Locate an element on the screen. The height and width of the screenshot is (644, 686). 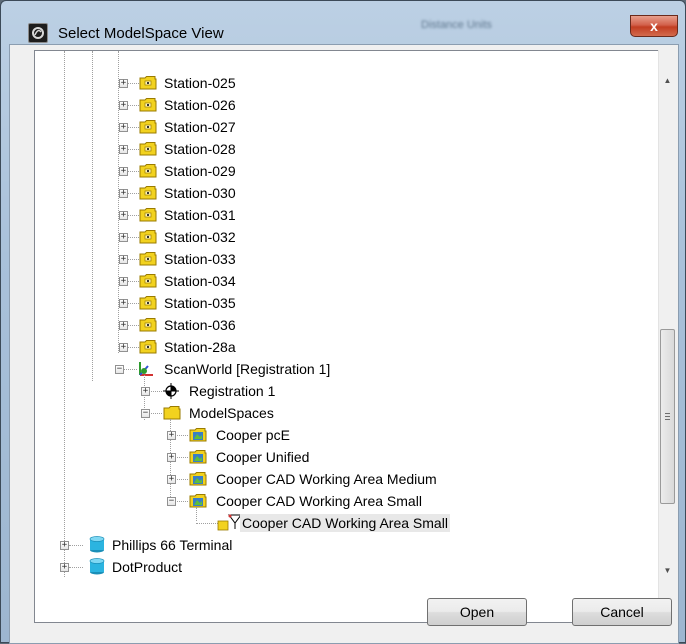
vertical-scrollbar: ▲ ▼ is located at coordinates (666, 336).